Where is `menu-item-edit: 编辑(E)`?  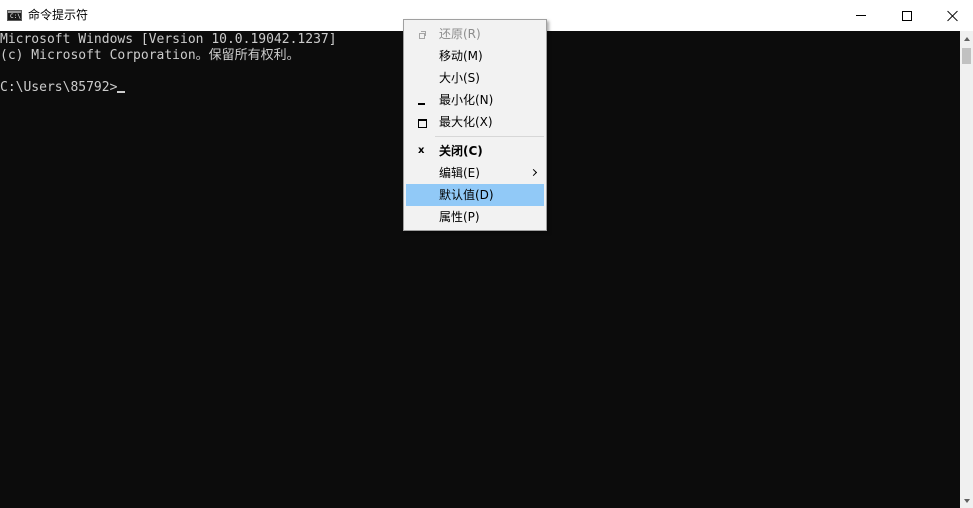
menu-item-edit: 编辑(E) is located at coordinates (475, 173).